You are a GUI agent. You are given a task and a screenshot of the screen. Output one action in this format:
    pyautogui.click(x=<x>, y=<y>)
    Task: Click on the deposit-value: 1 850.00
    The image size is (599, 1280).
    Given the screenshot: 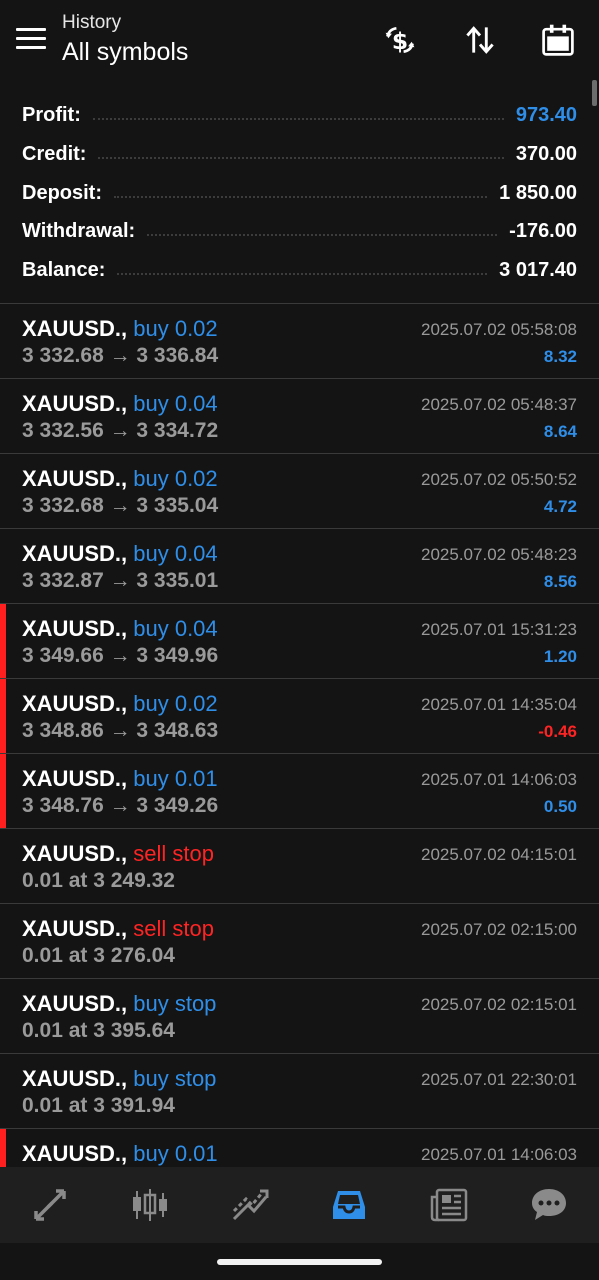 What is the action you would take?
    pyautogui.click(x=538, y=192)
    